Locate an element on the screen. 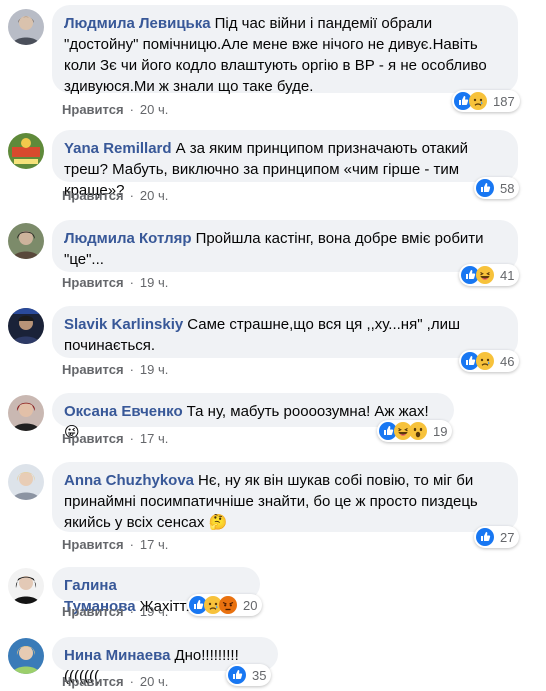 The height and width of the screenshot is (691, 546). reactions-summary: 19 is located at coordinates (415, 431).